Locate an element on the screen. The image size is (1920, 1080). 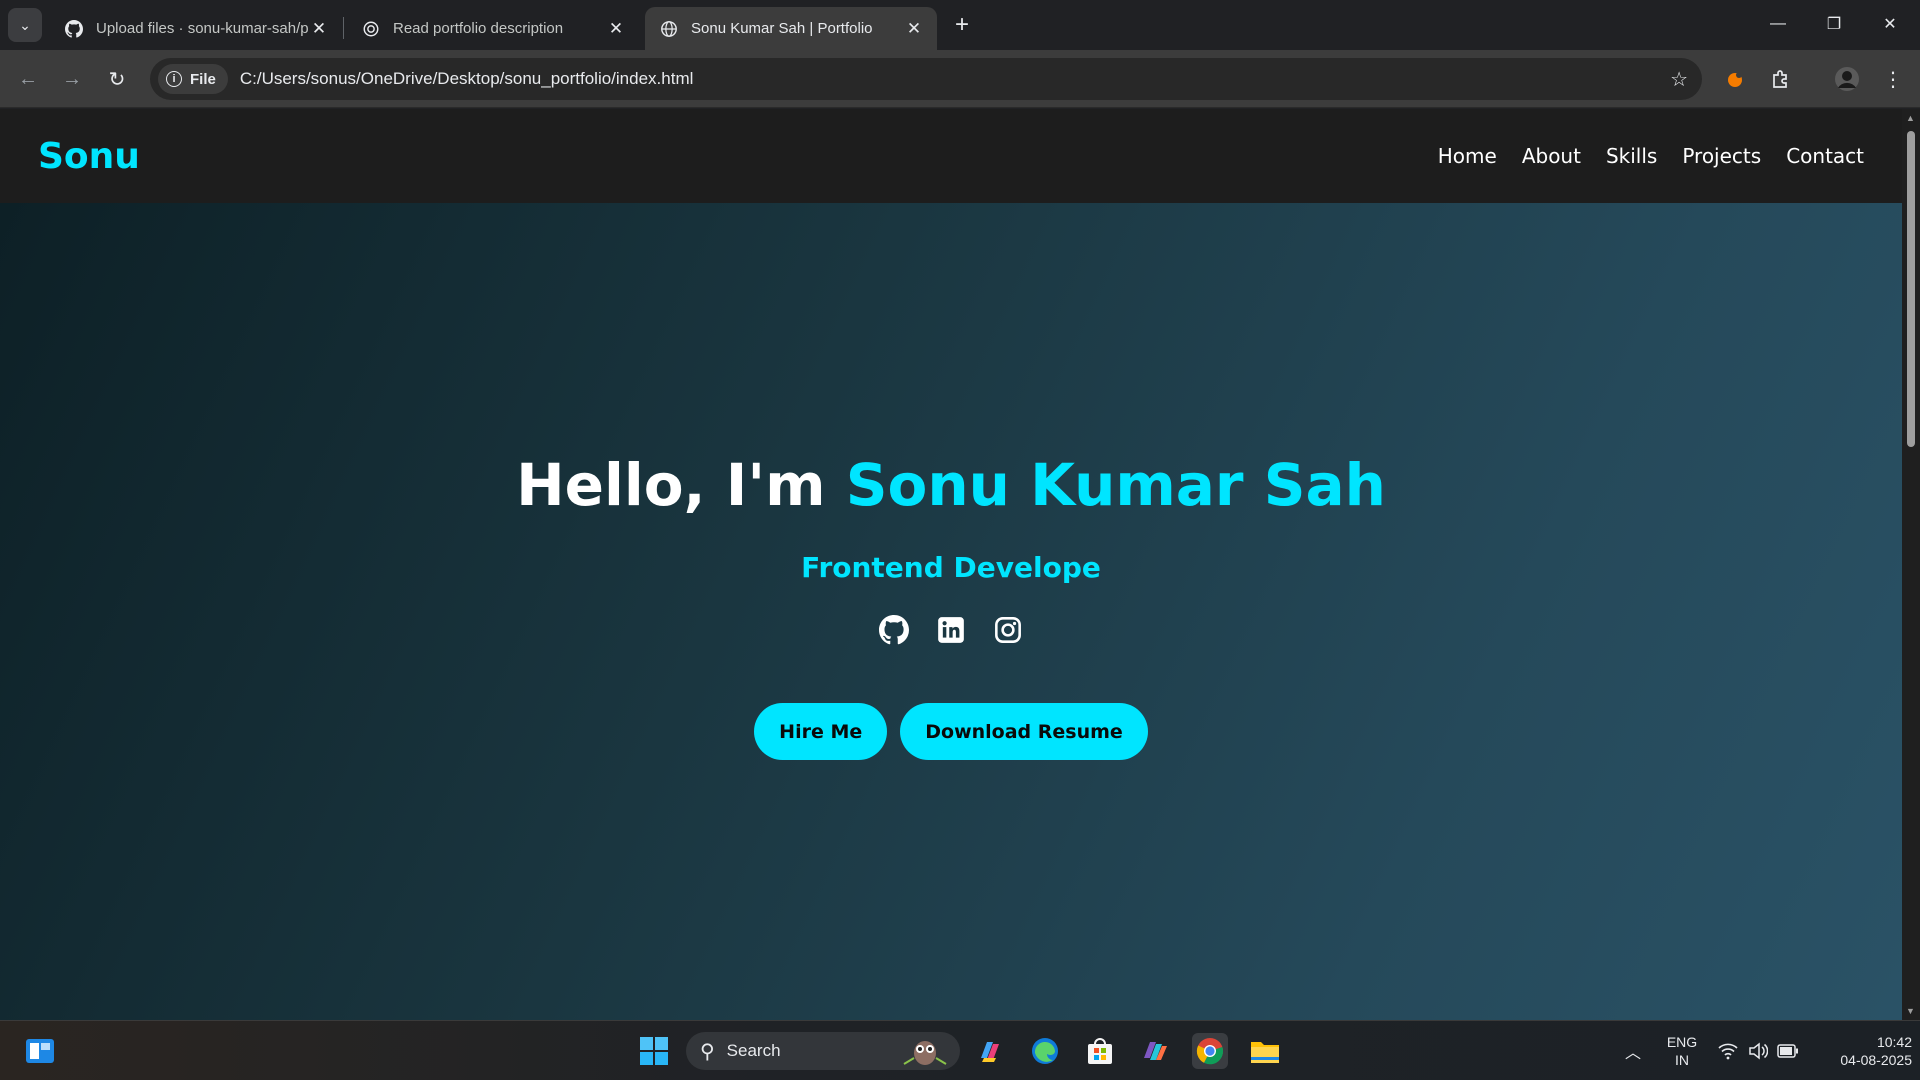
arrow-right-icon: → is located at coordinates (72, 78).